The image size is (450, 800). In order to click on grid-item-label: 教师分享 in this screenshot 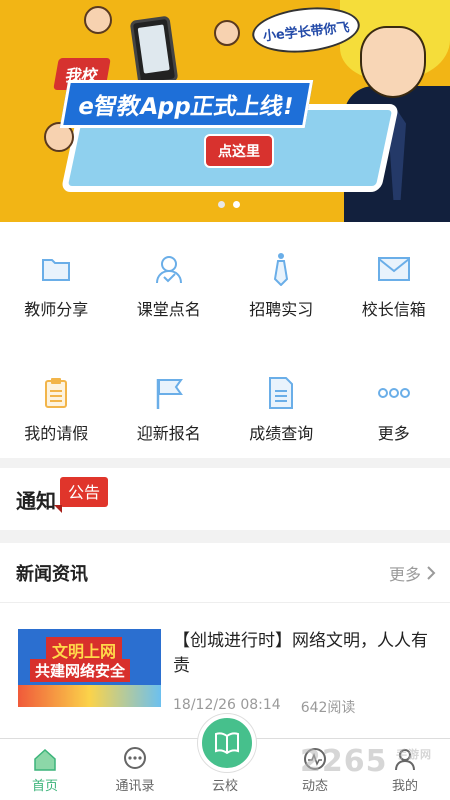, I will do `click(56, 309)`.